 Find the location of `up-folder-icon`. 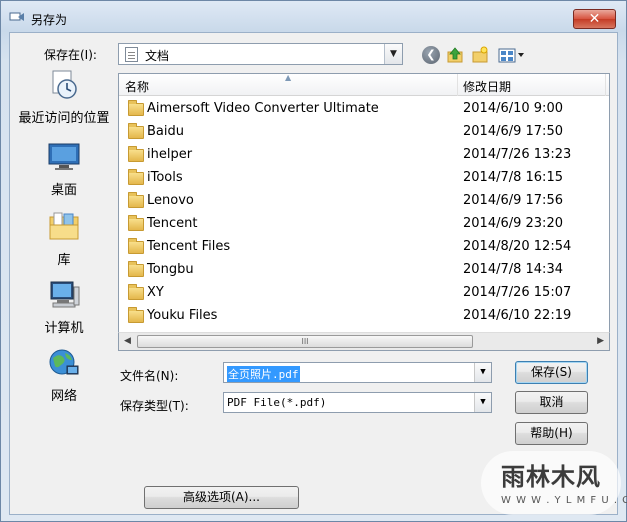

up-folder-icon is located at coordinates (455, 55).